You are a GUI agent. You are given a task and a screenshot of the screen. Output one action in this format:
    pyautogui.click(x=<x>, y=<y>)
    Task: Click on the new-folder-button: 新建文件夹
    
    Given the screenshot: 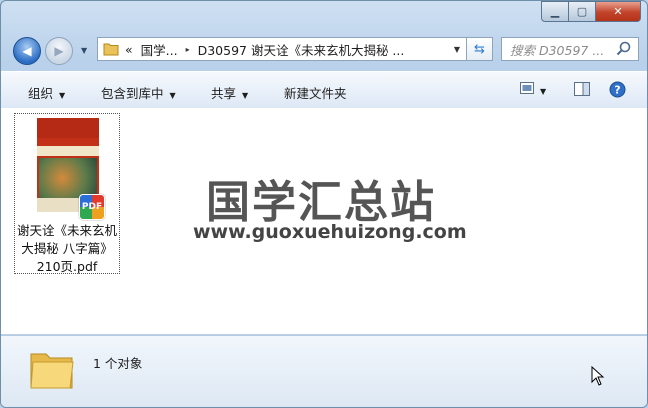 What is the action you would take?
    pyautogui.click(x=315, y=92)
    